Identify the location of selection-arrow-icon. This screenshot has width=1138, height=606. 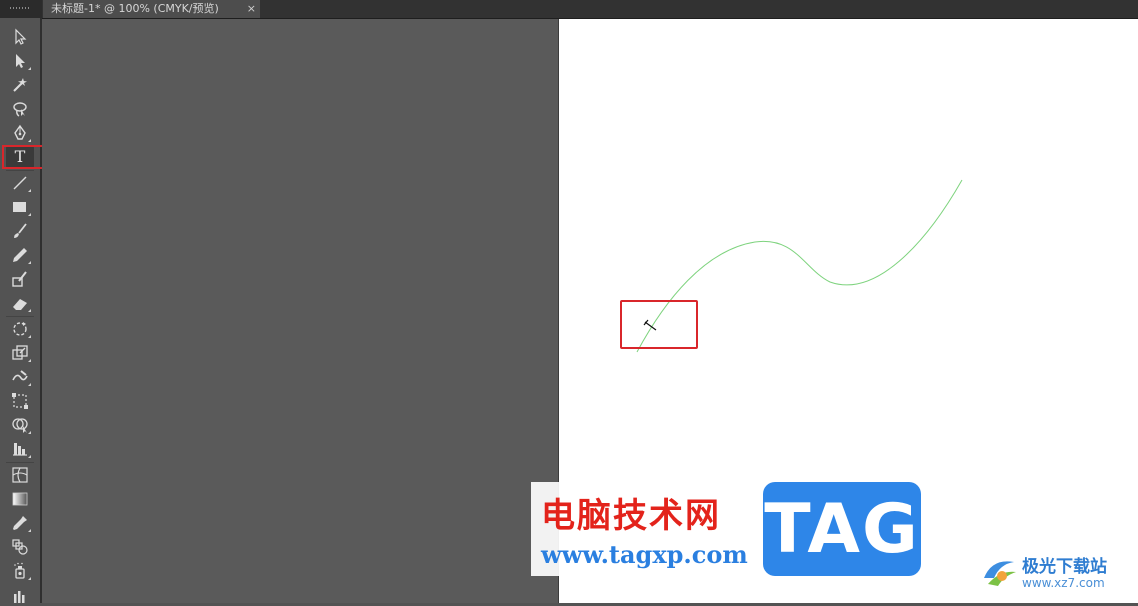
(21, 36).